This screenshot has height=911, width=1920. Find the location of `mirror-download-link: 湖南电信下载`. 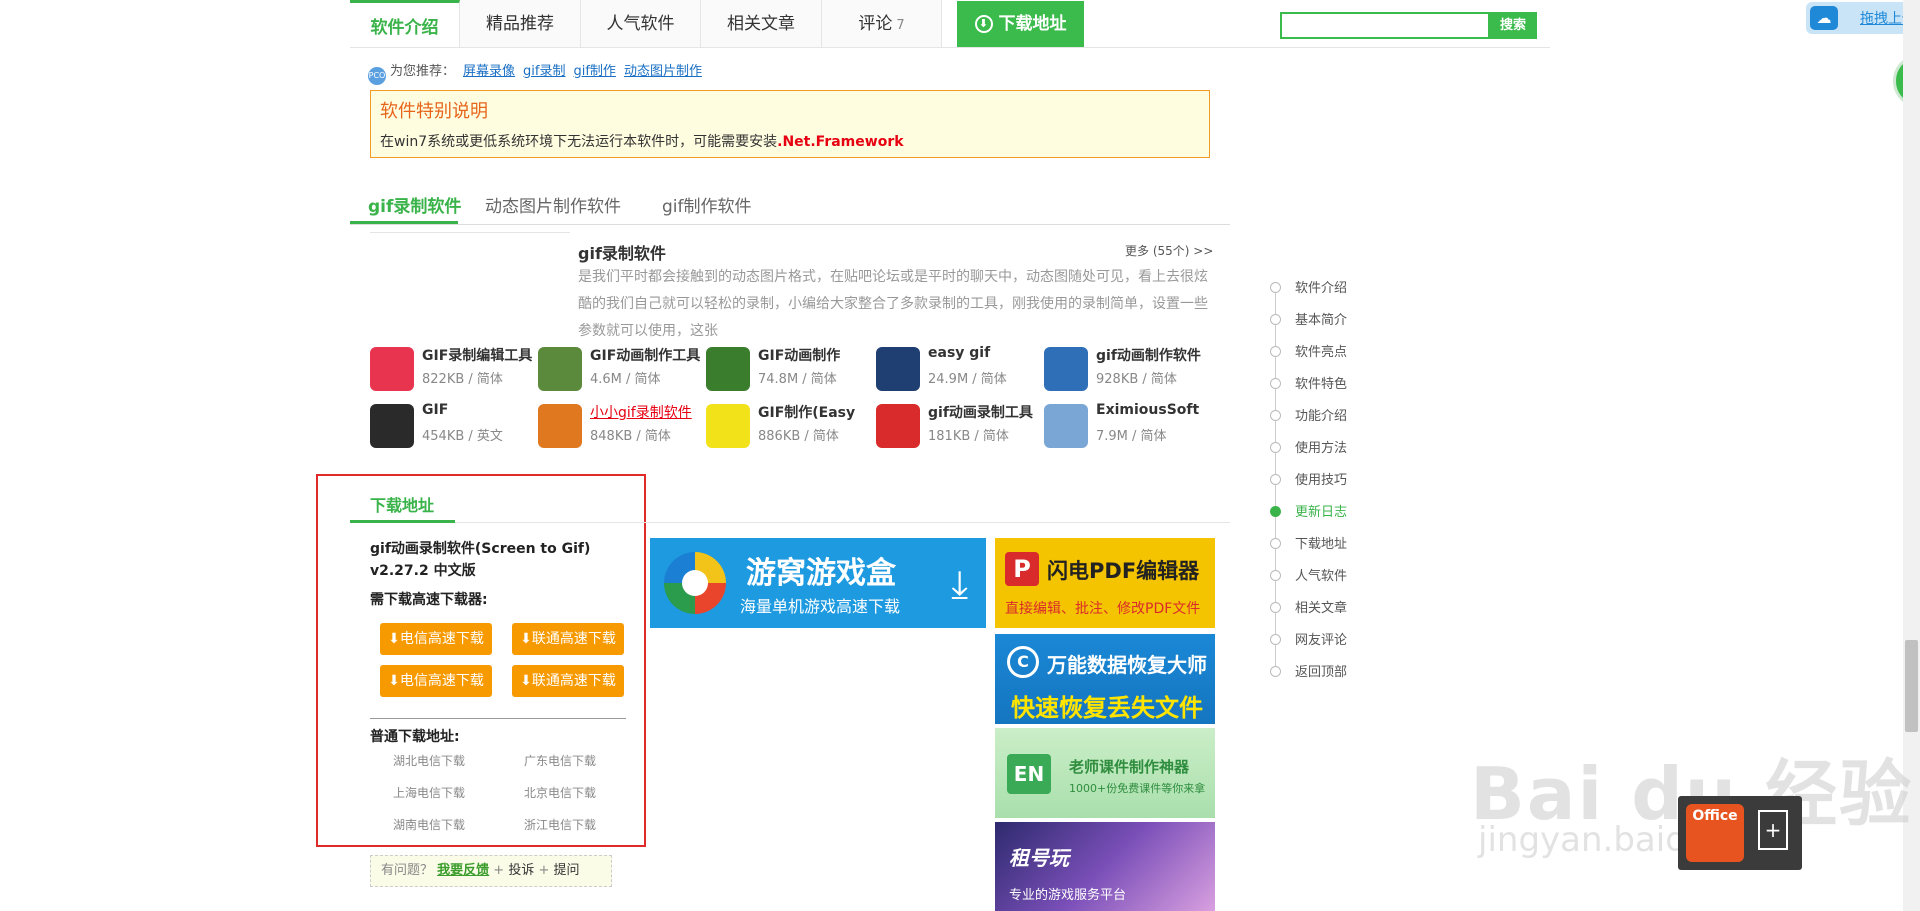

mirror-download-link: 湖南电信下载 is located at coordinates (429, 824).